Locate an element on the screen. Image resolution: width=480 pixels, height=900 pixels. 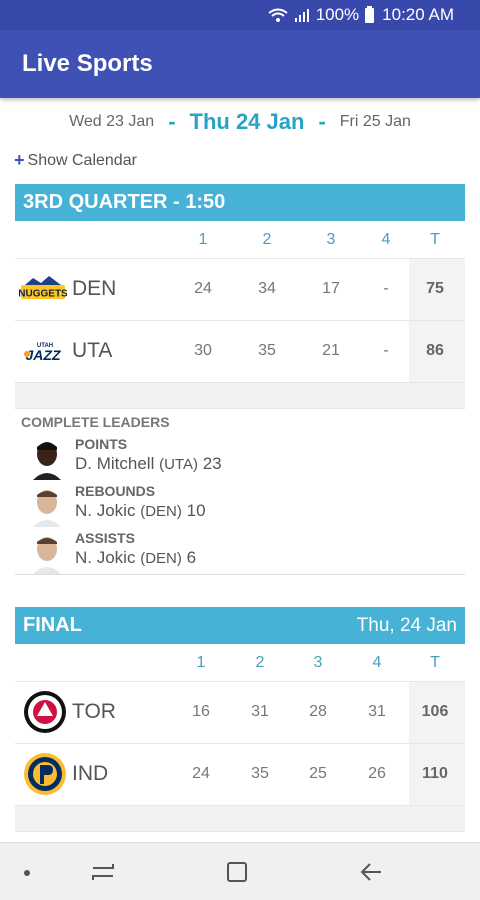
system-nav-bar is located at coordinates (240, 871).